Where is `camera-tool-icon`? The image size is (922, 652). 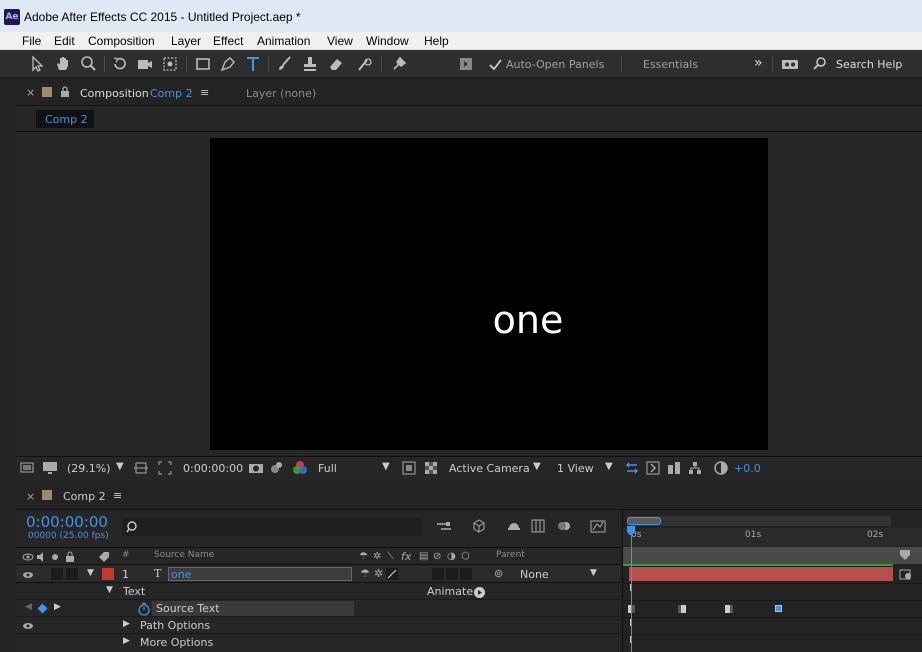
camera-tool-icon is located at coordinates (145, 64).